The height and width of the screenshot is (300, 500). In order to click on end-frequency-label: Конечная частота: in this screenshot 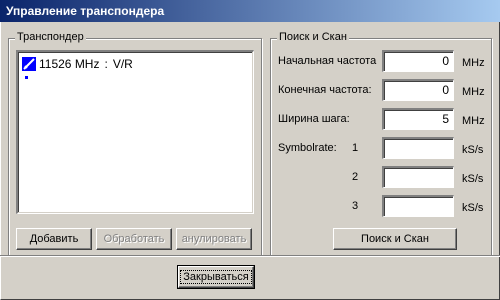, I will do `click(325, 90)`.